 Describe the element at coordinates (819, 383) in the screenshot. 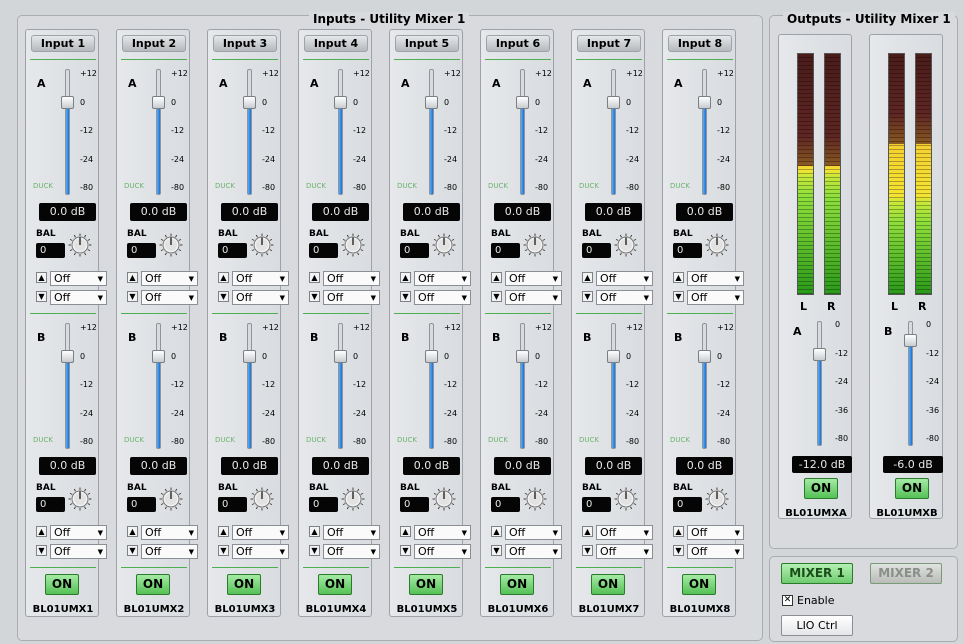

I see `output-fader-track` at that location.